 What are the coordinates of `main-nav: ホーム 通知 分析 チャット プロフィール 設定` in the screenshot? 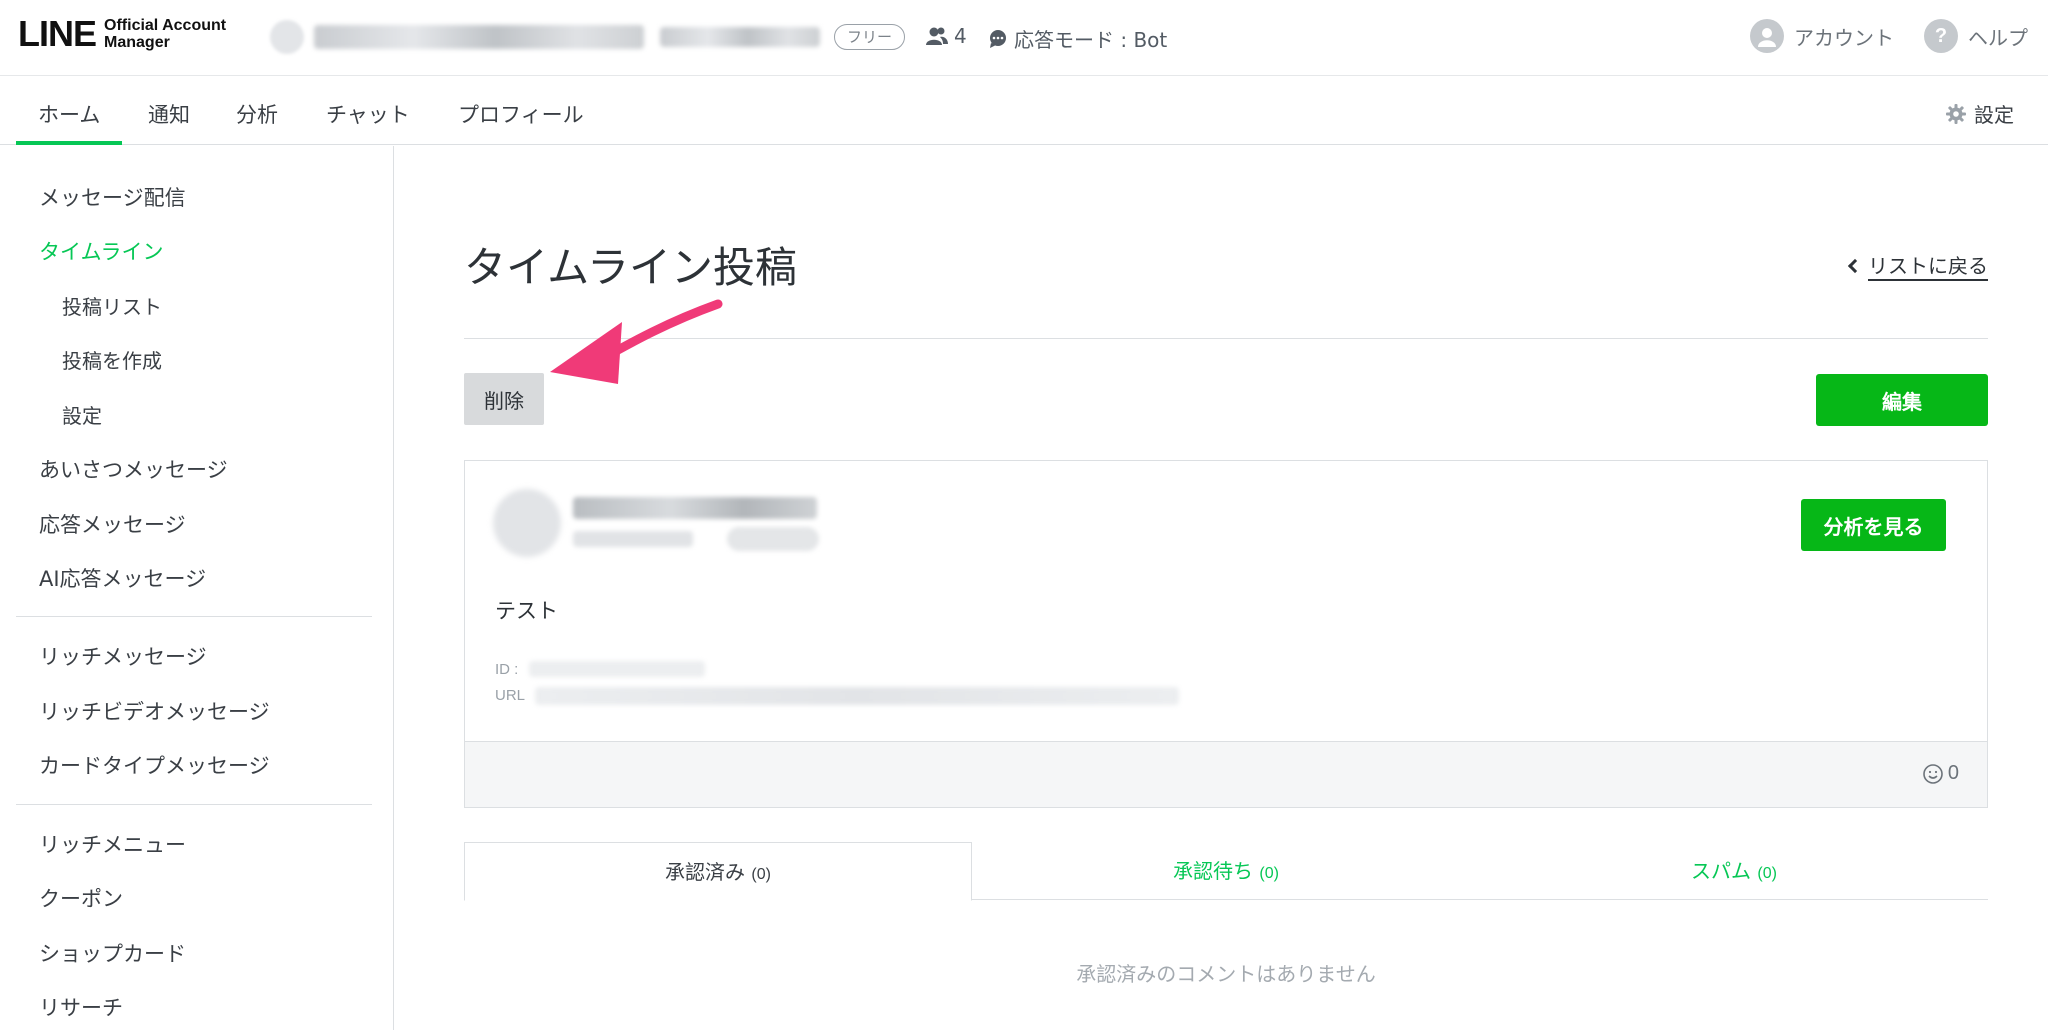 It's located at (1024, 111).